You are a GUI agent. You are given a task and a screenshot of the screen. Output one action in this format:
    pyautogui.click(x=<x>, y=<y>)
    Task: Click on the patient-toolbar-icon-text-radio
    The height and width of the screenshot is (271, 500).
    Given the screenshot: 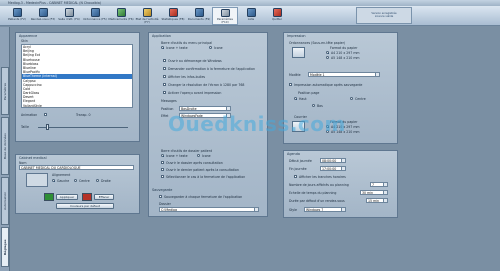 What is the action you would take?
    pyautogui.click(x=163, y=156)
    